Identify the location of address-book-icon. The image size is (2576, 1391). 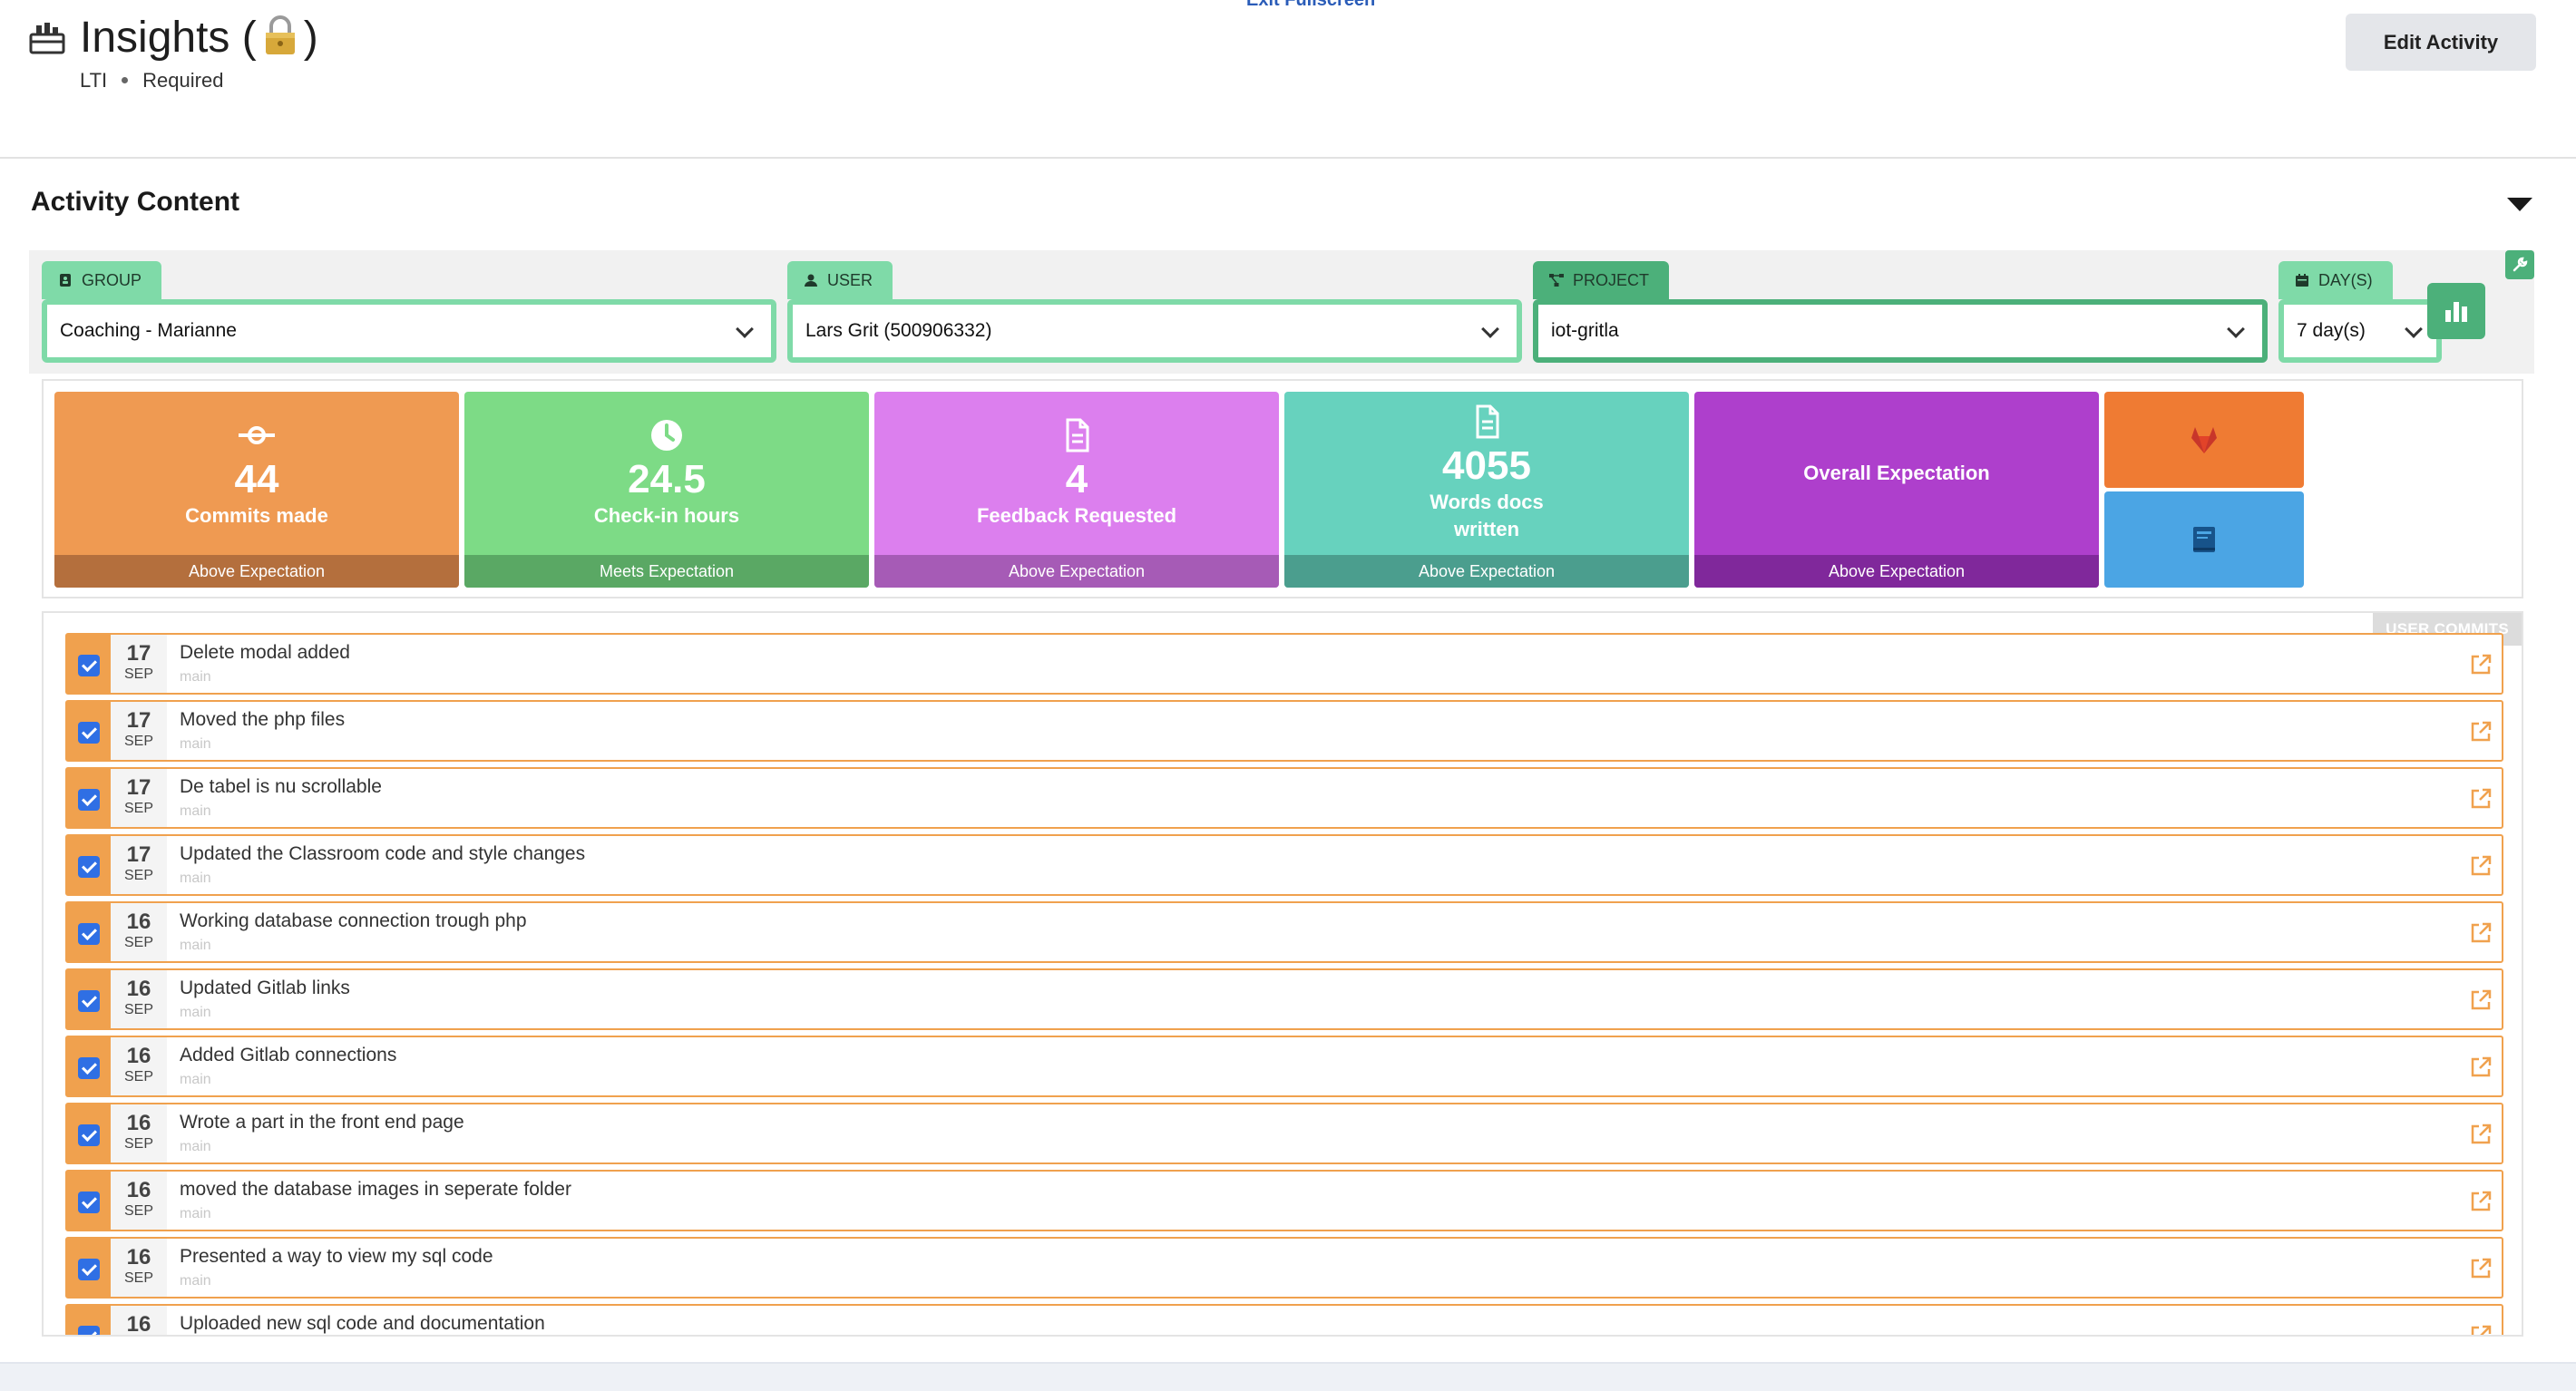
(65, 280).